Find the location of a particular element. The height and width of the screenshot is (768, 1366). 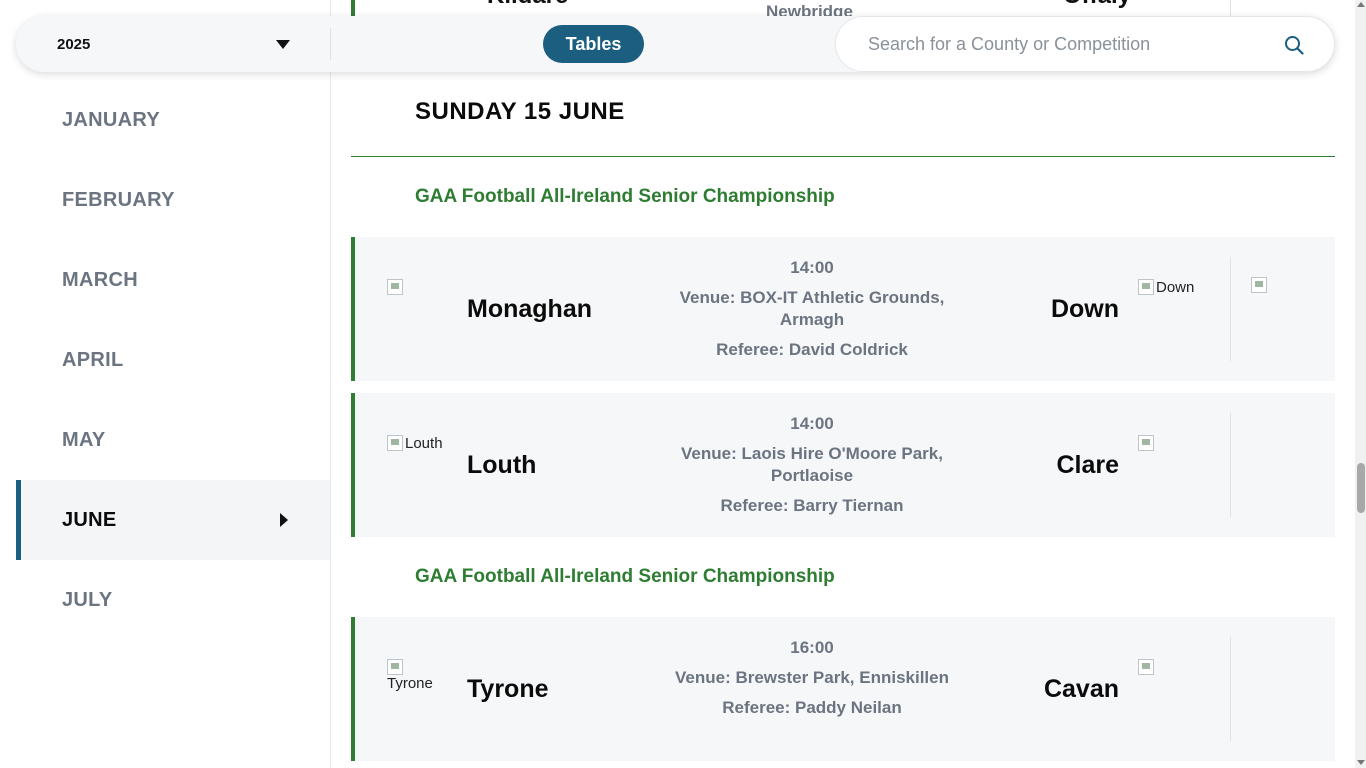

fixture-venue: Venue: BOX-IT Athletic Grounds, Armagh is located at coordinates (812, 308).